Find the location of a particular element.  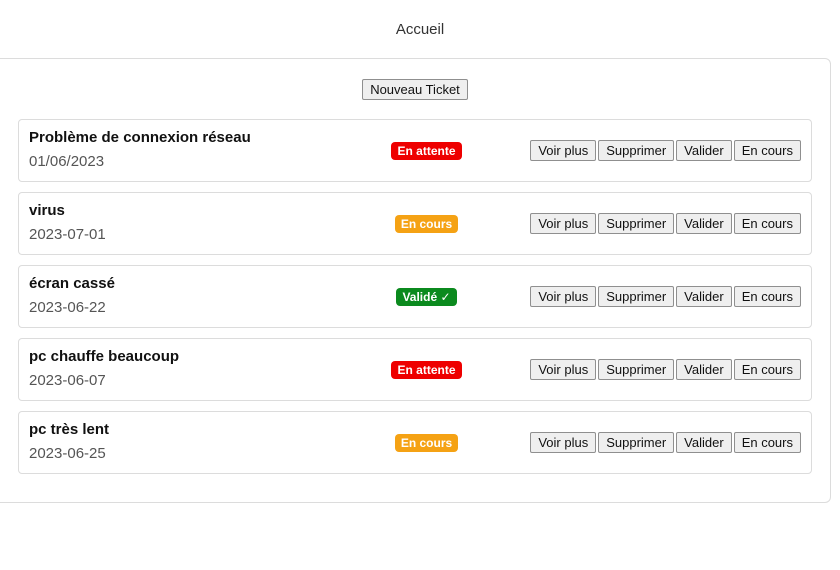

toolbar: Nouveau Ticket is located at coordinates (415, 89).